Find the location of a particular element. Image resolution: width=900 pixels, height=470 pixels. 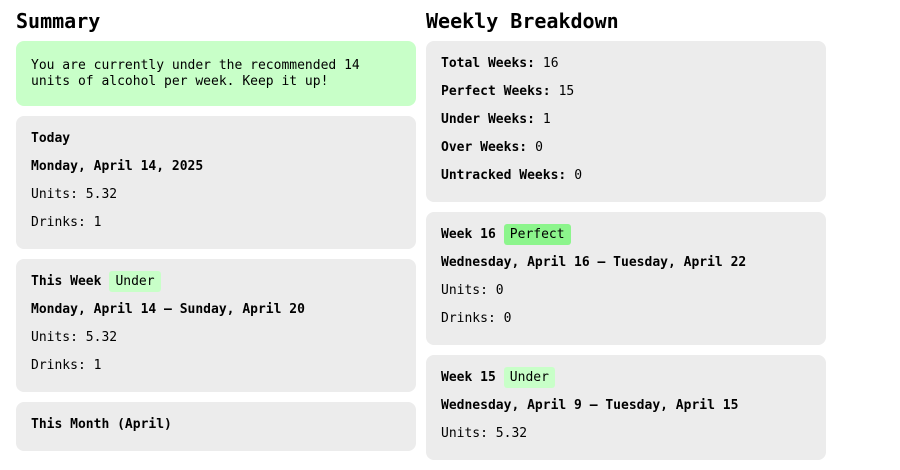

summary-heading: Summary is located at coordinates (58, 21).